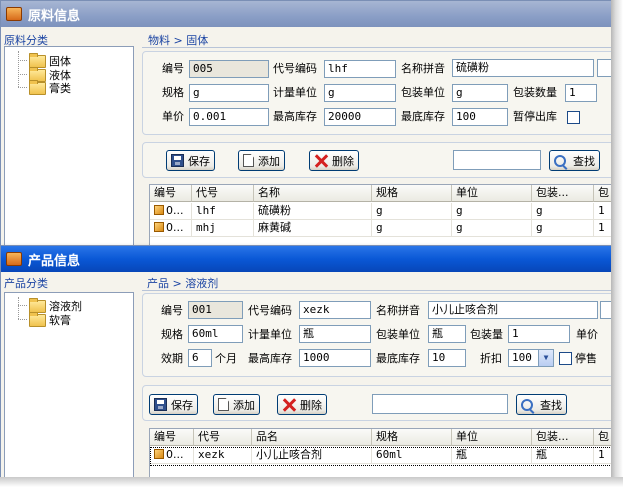 The image size is (623, 487). What do you see at coordinates (226, 358) in the screenshot?
I see `expiry-unit-label: 个月` at bounding box center [226, 358].